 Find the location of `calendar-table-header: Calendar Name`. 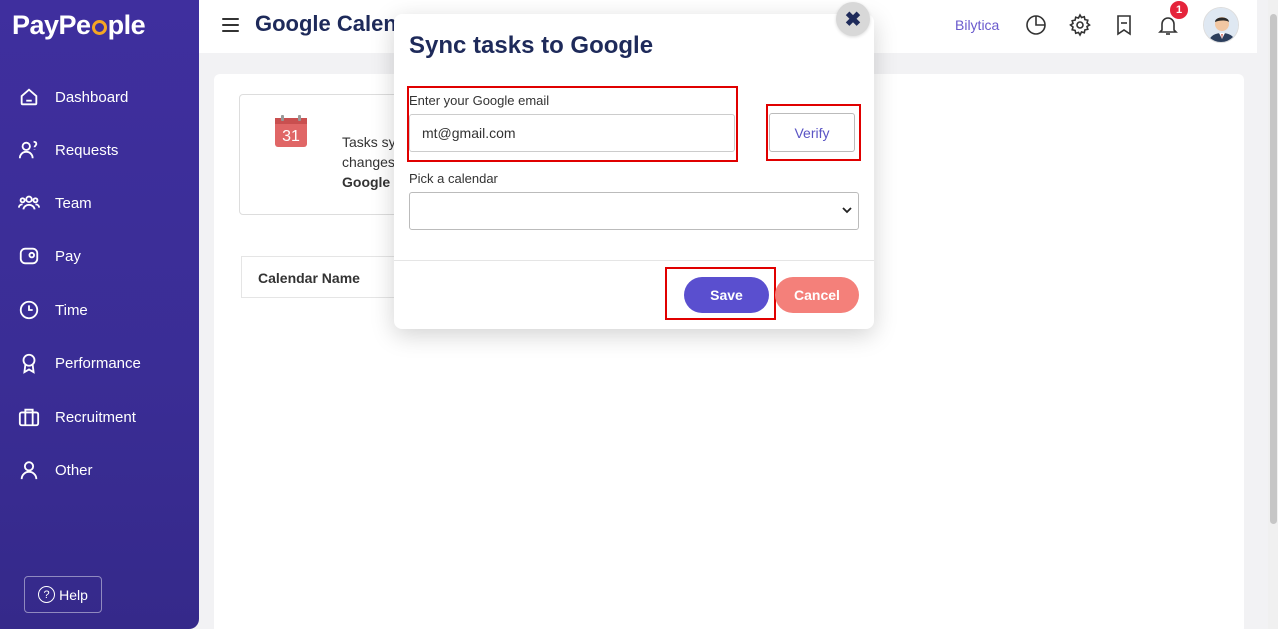

calendar-table-header: Calendar Name is located at coordinates (326, 277).